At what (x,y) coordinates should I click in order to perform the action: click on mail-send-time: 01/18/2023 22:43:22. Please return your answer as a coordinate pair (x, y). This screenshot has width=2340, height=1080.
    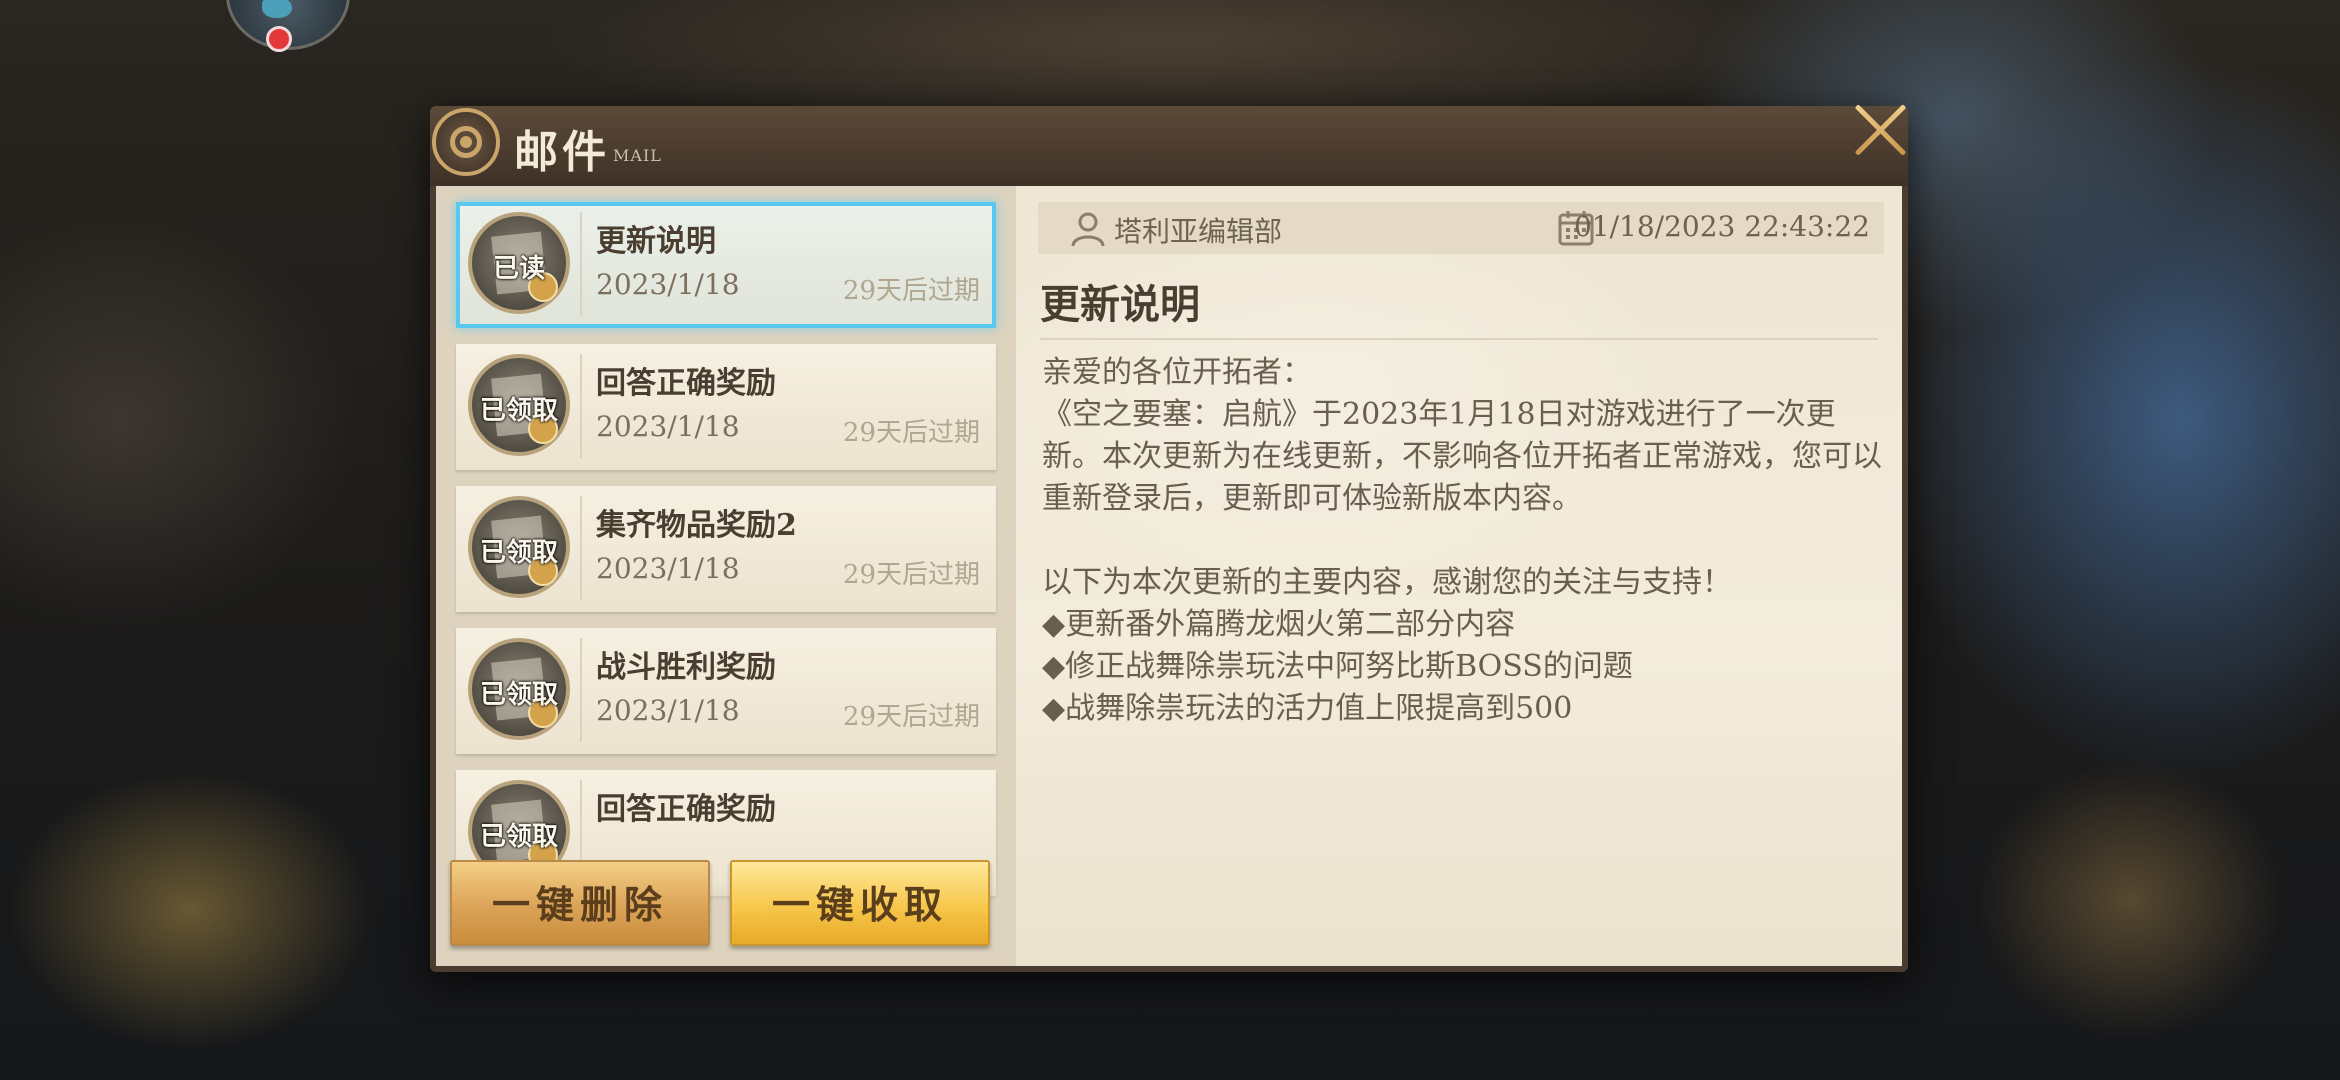
    Looking at the image, I should click on (1721, 226).